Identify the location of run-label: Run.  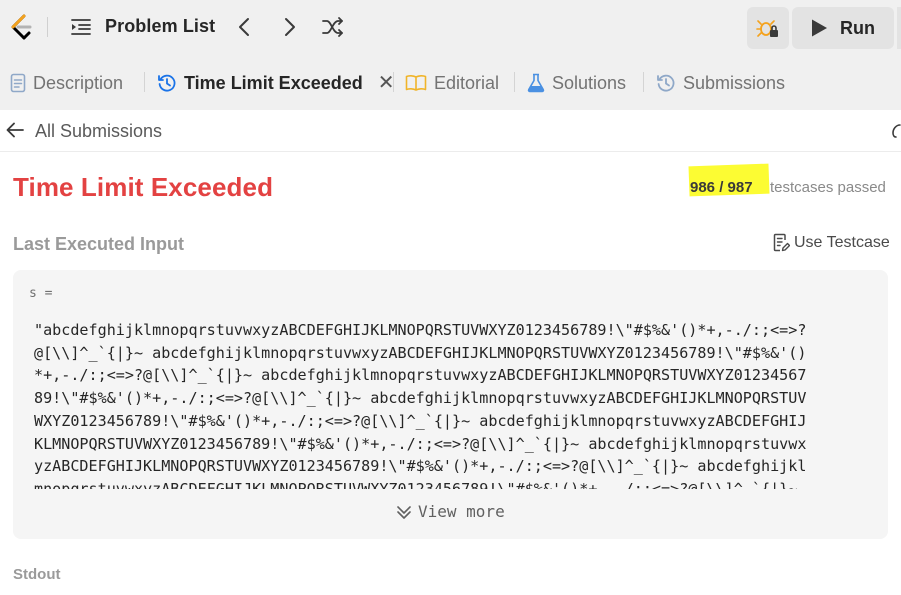
(857, 27).